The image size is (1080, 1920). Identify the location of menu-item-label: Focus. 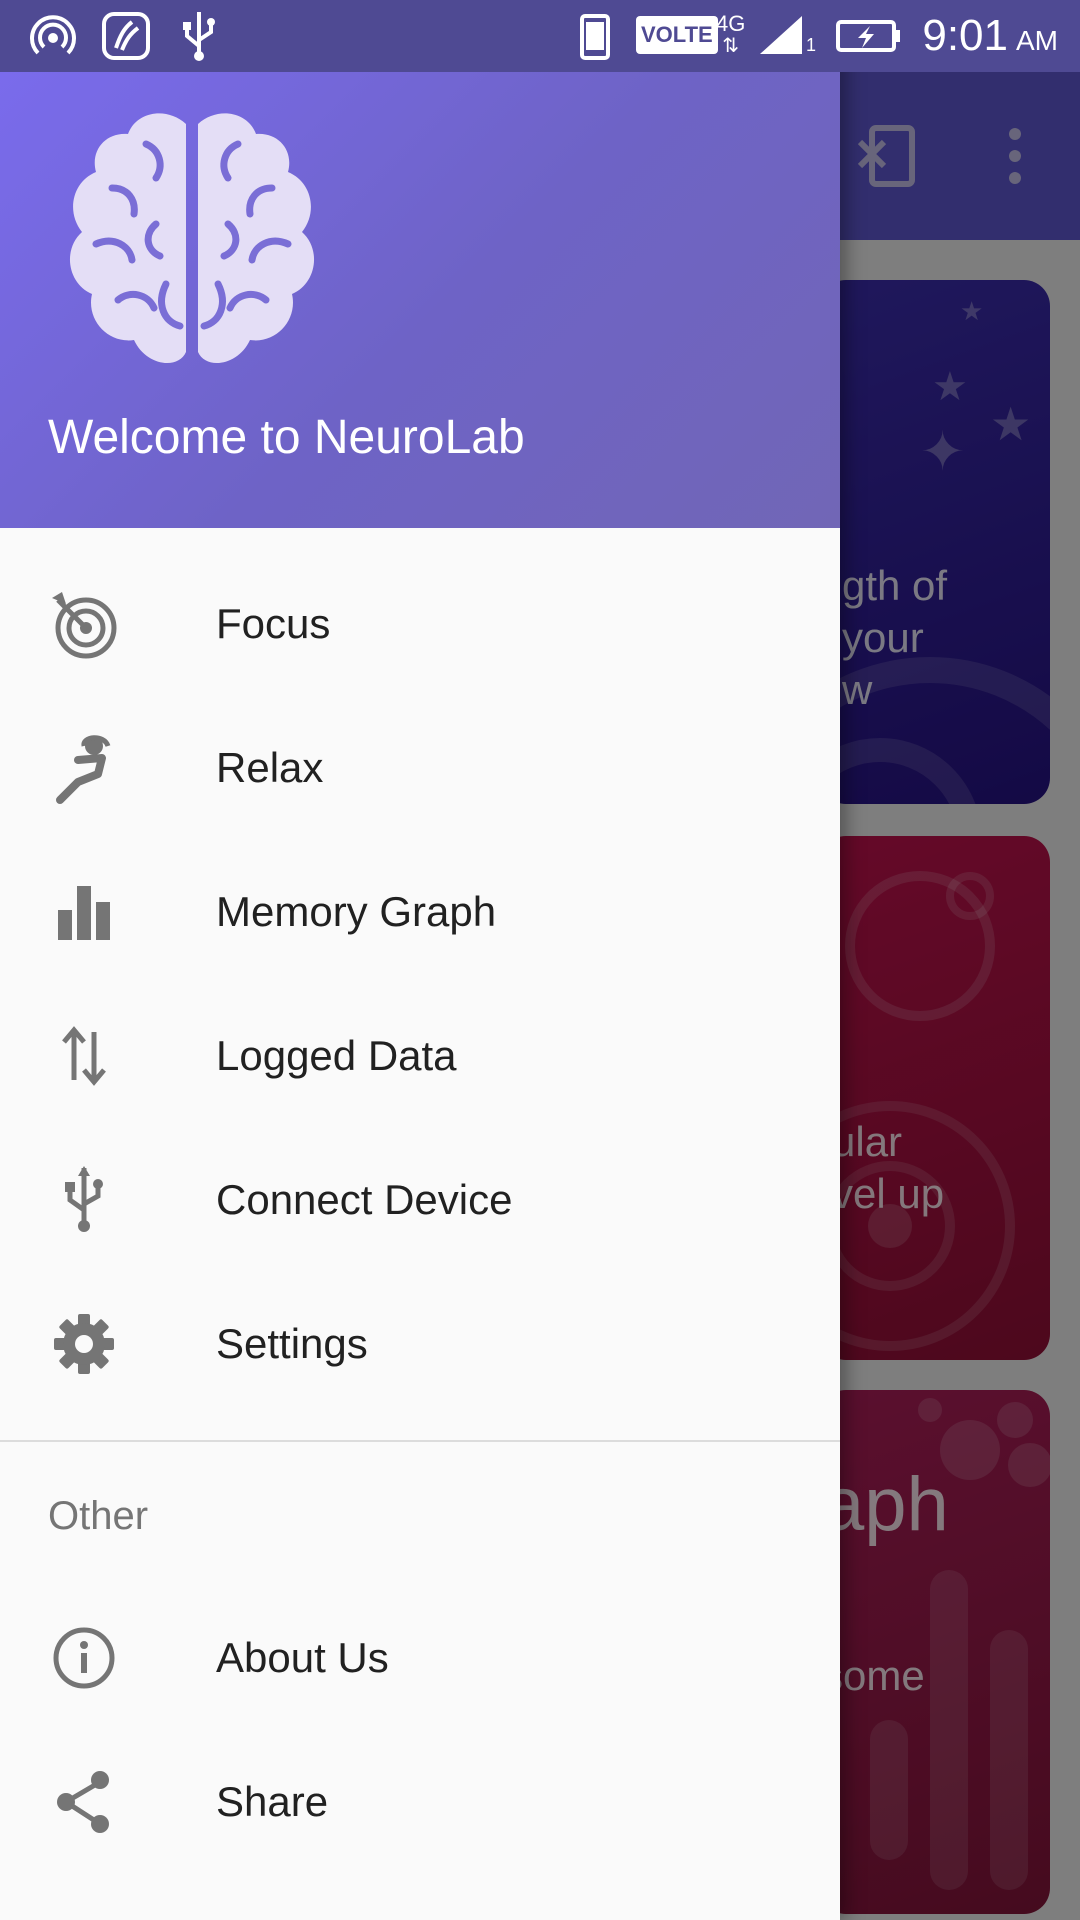
(273, 623).